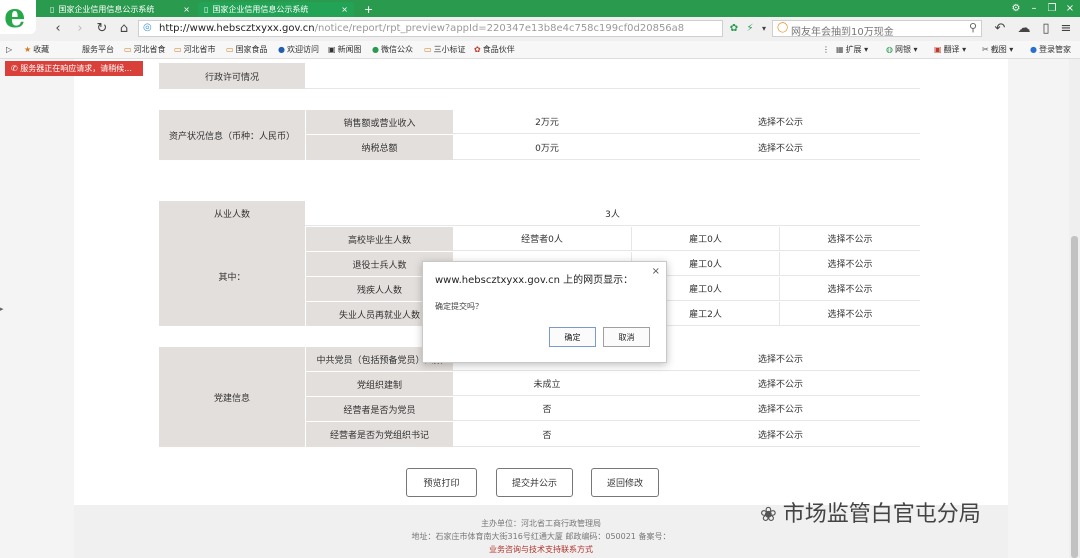 The image size is (1080, 558). Describe the element at coordinates (98, 49) in the screenshot. I see `bookmark-1: 服务平台` at that location.